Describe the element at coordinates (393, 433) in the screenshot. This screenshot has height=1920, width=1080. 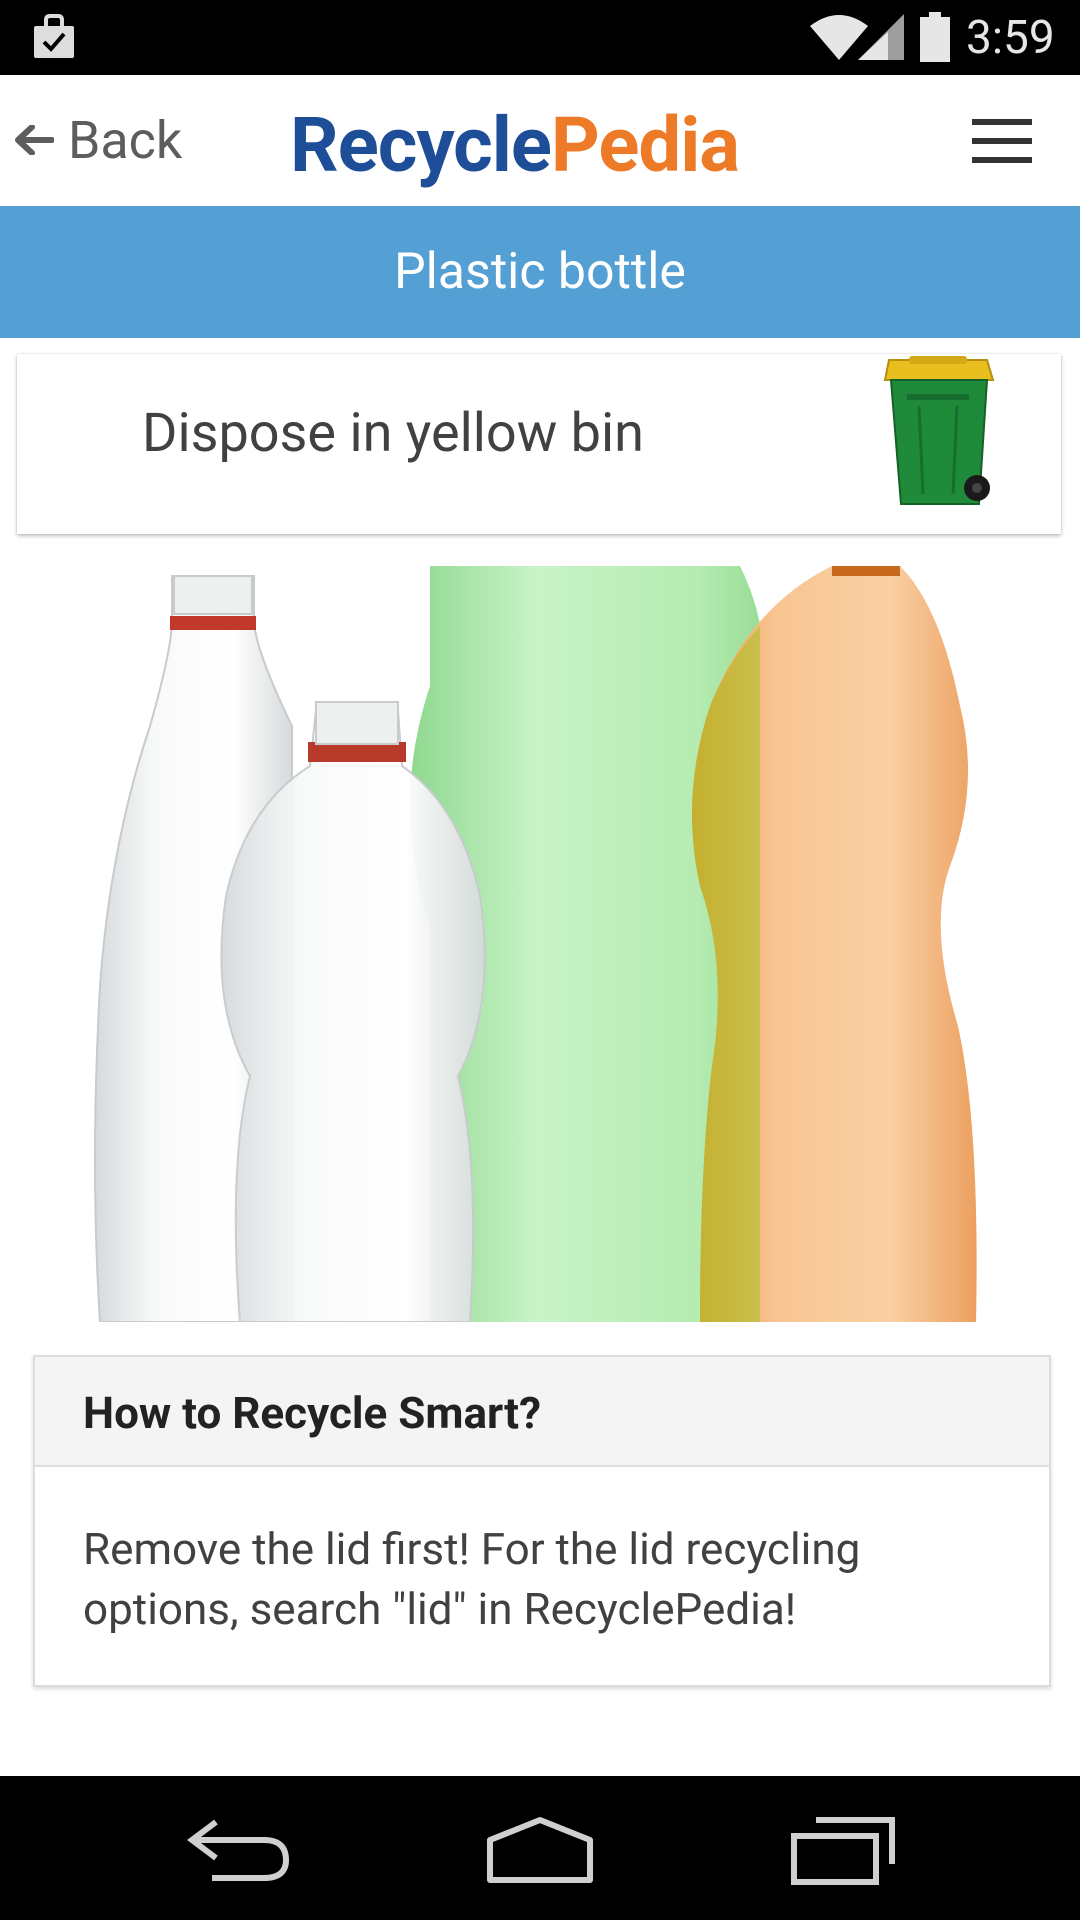
I see `dispose-instruction: Dispose in yellow bin` at that location.